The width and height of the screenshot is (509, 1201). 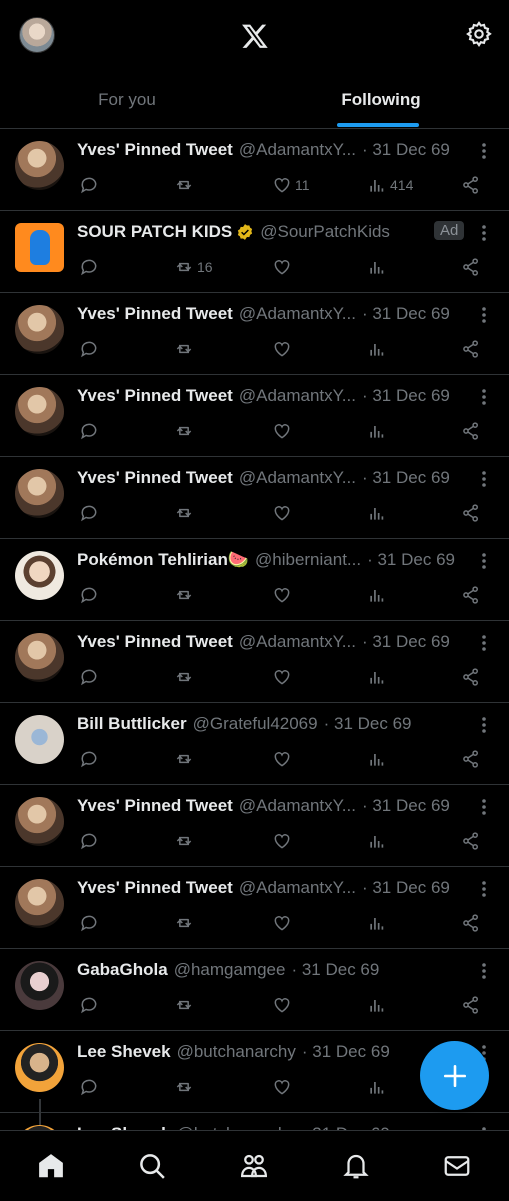 I want to click on communities-icon, so click(x=254, y=1166).